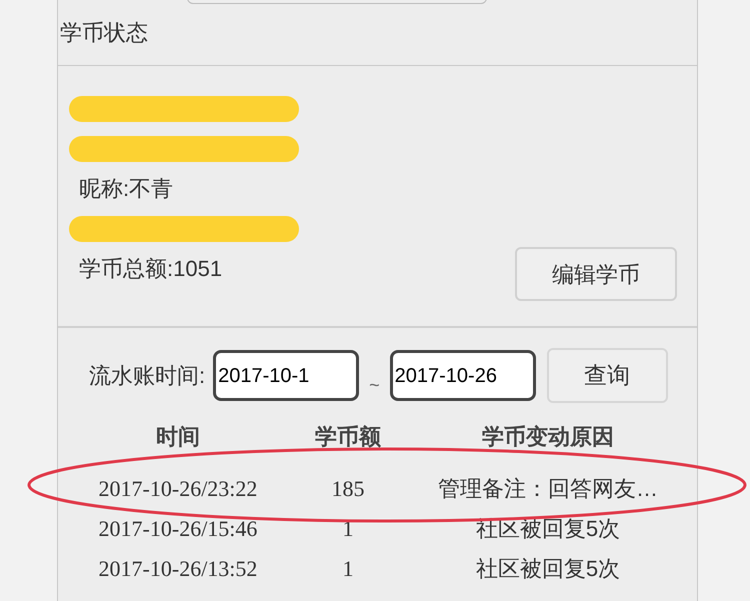 The image size is (750, 601). Describe the element at coordinates (548, 569) in the screenshot. I see `table-cell-text: 社区被回复5次` at that location.